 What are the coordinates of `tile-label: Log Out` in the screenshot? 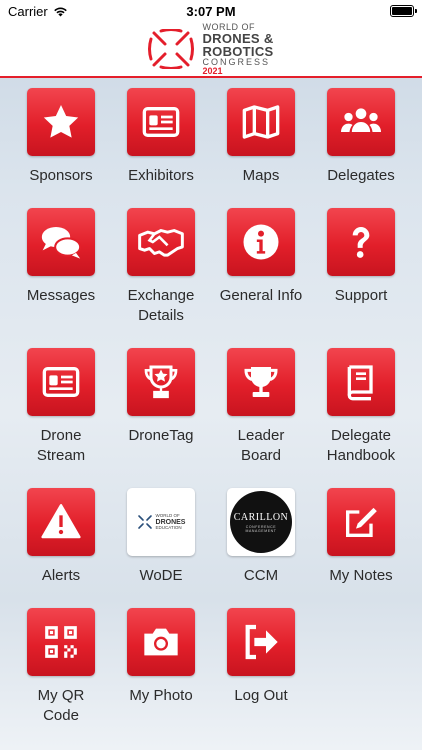 It's located at (261, 695).